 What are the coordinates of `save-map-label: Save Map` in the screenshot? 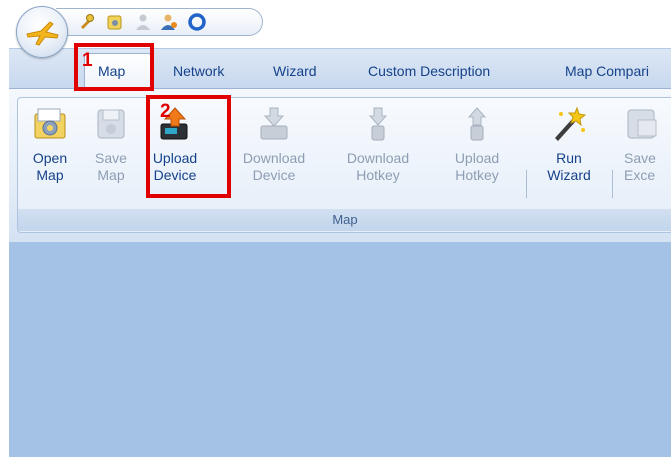 It's located at (111, 166).